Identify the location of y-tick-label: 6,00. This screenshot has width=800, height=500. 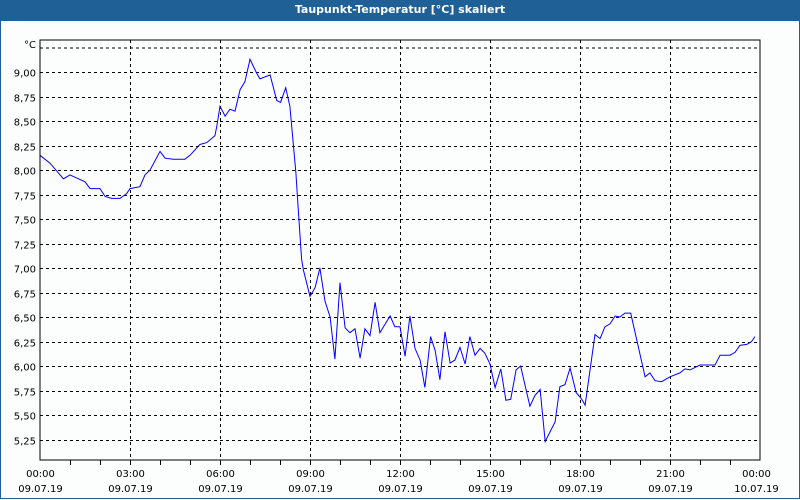
(25, 368).